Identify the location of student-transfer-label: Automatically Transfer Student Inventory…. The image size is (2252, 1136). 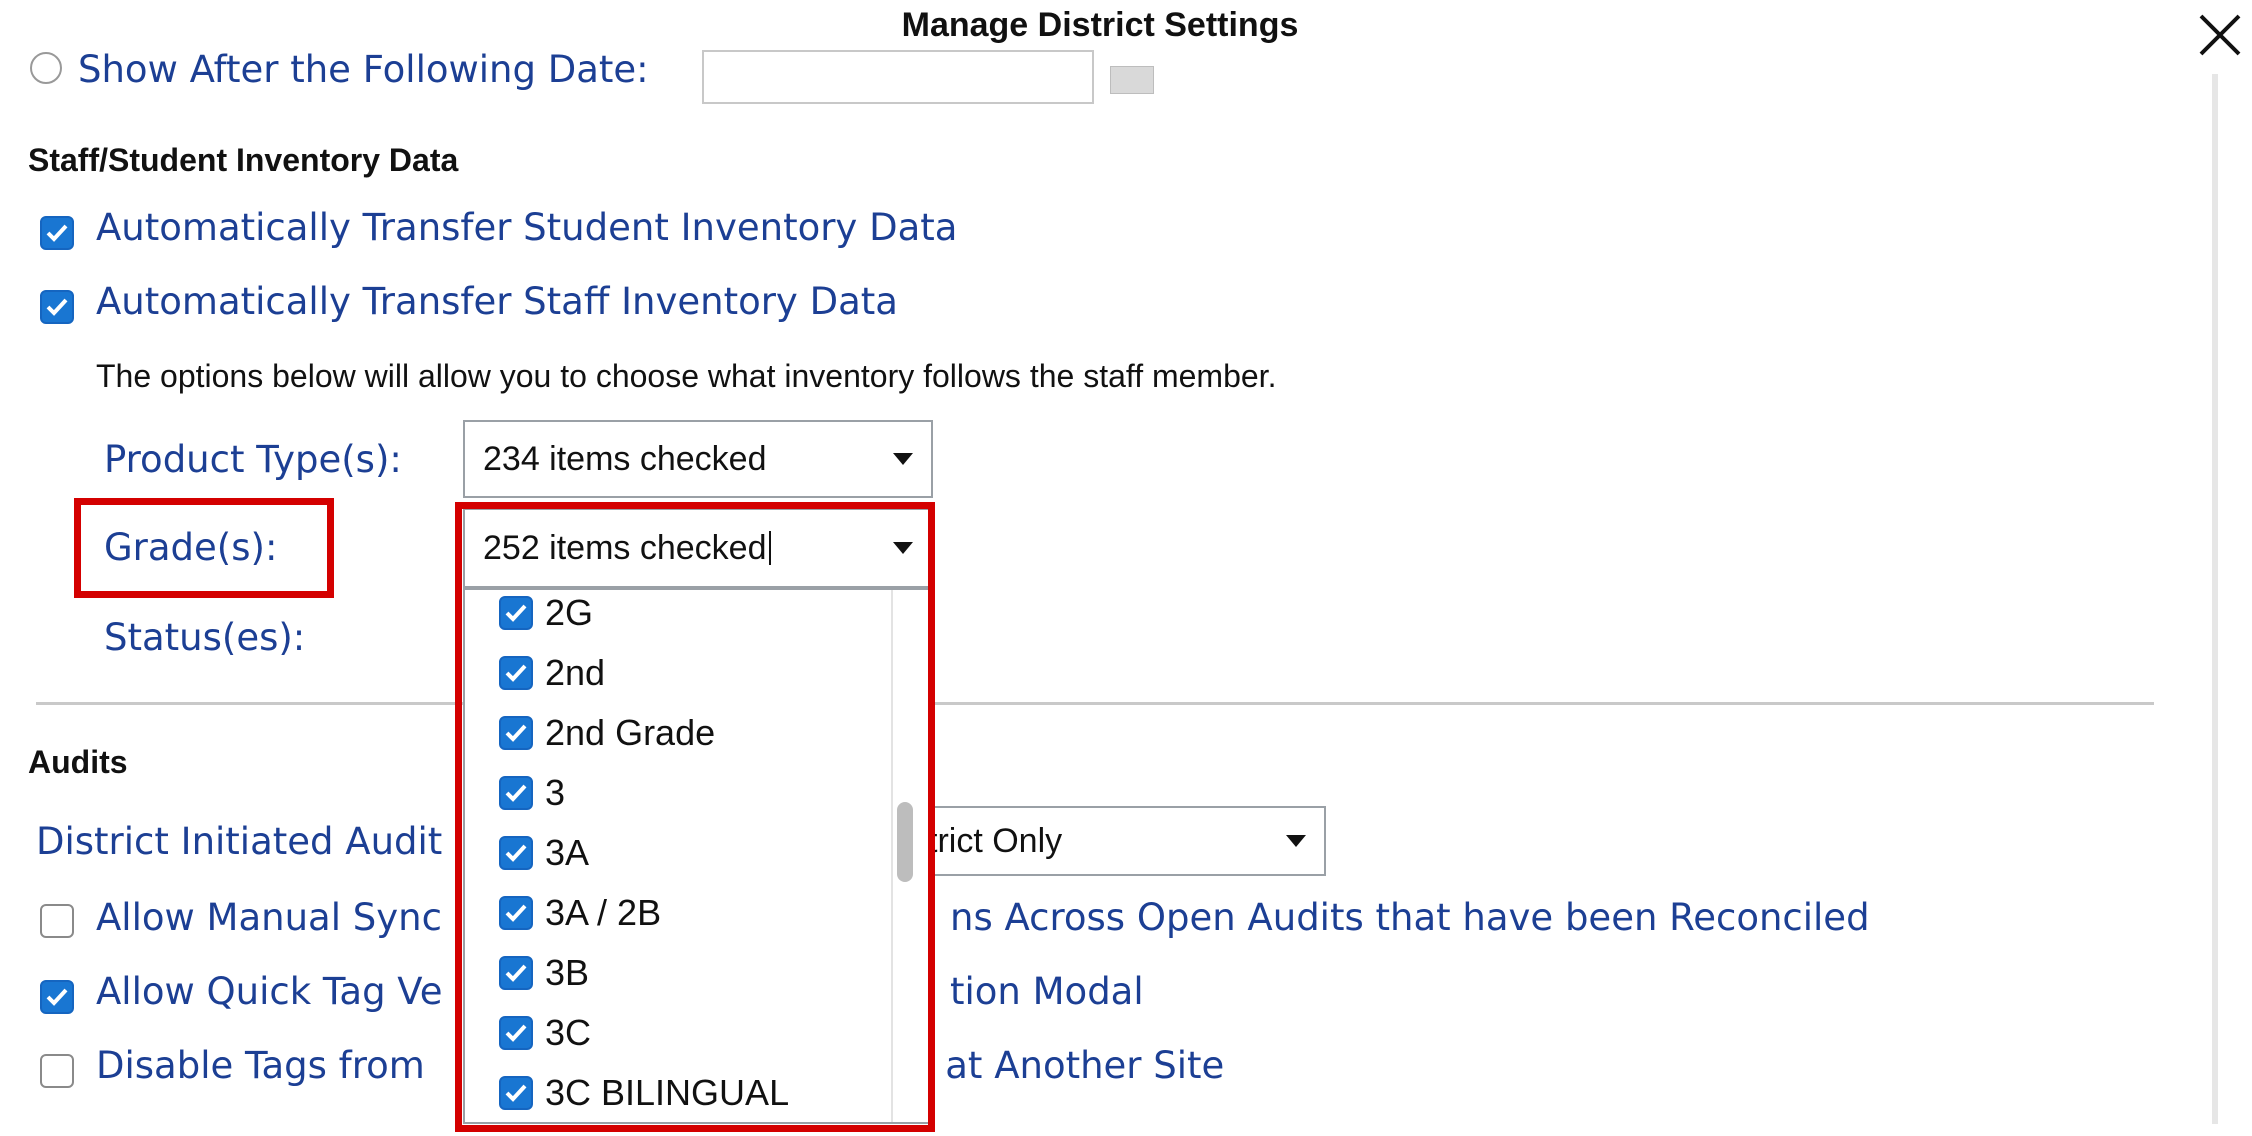
(526, 227).